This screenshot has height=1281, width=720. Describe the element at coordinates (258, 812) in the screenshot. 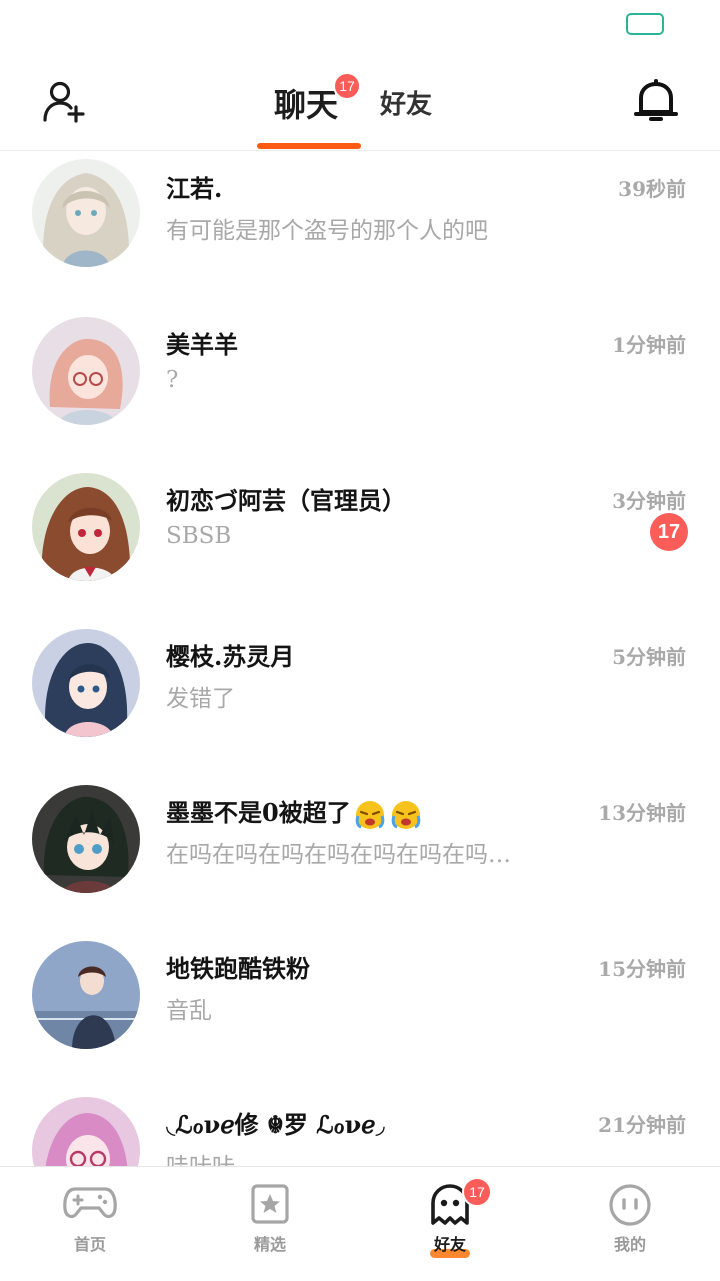

I see `conversation-name-text: 墨墨不是0被超了` at that location.